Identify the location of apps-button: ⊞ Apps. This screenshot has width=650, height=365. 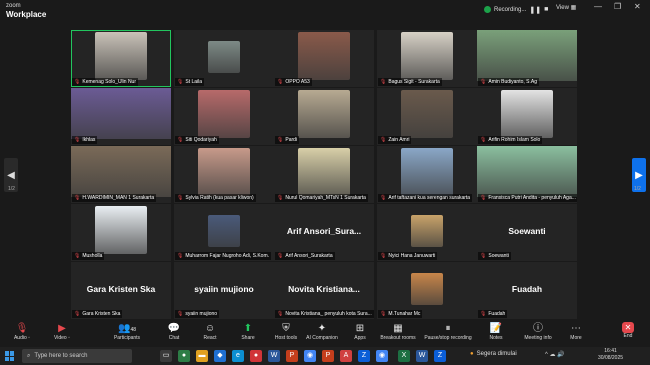
(360, 331).